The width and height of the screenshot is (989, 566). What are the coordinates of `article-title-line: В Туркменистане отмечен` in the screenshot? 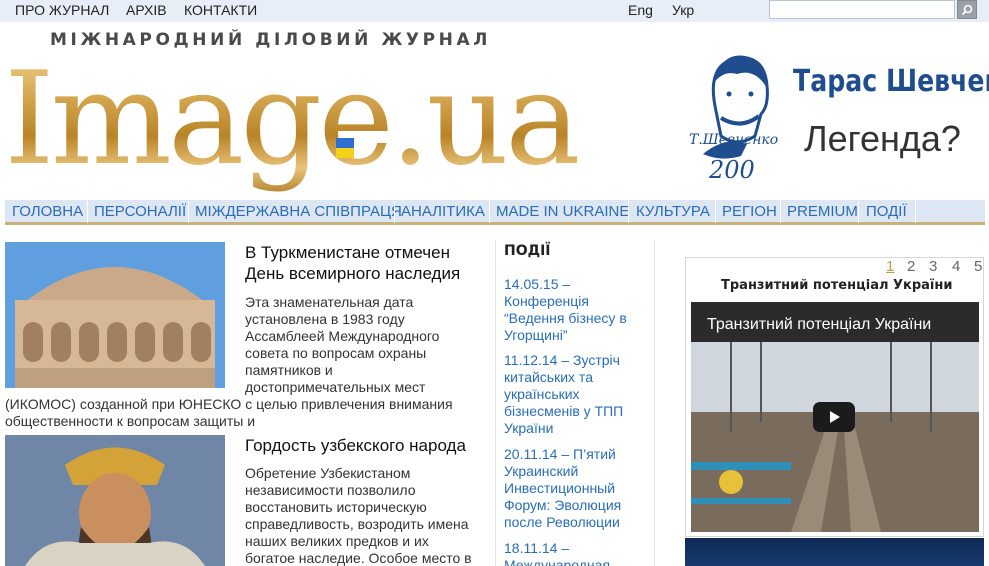 It's located at (347, 252).